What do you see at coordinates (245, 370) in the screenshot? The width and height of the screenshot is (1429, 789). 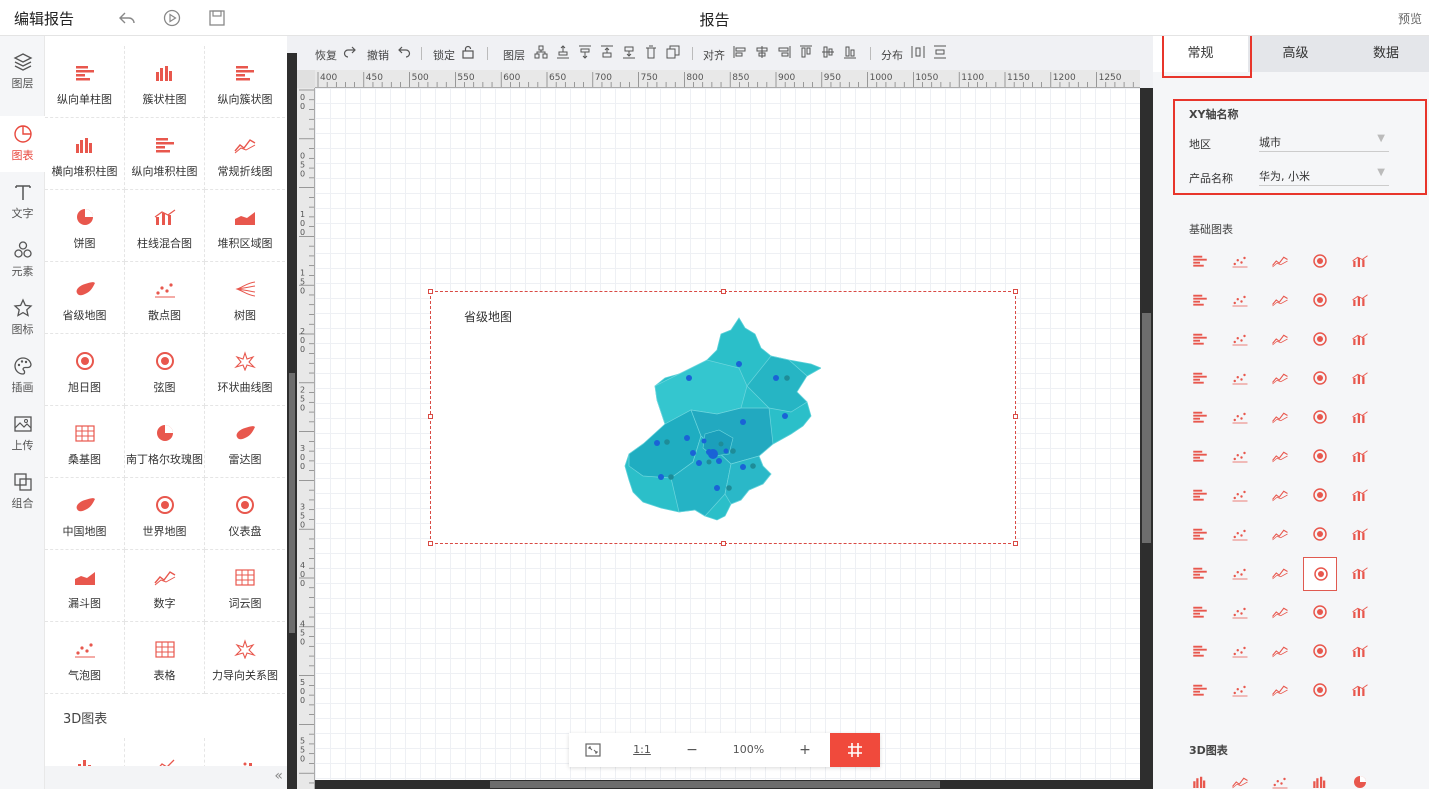 I see `library-item: 环状曲线图` at bounding box center [245, 370].